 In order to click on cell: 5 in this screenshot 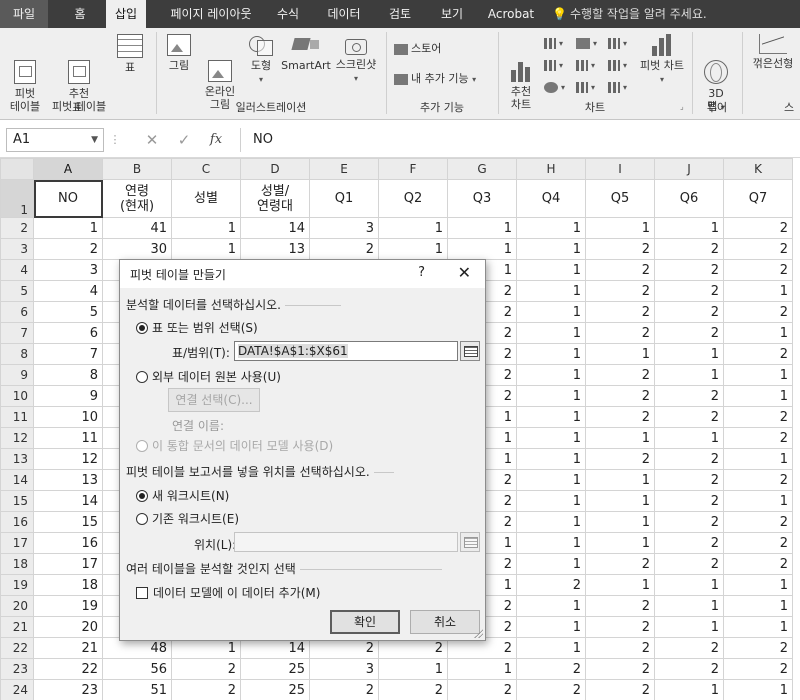, I will do `click(68, 312)`.